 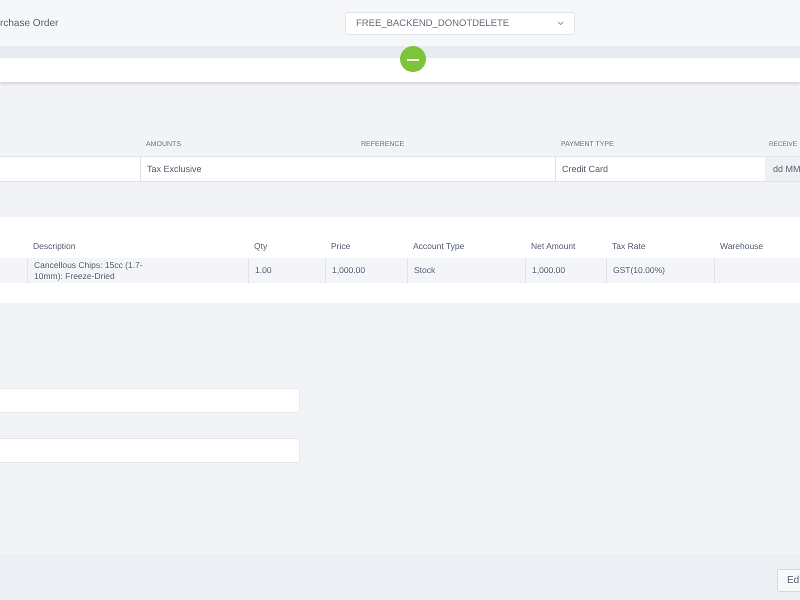 I want to click on edit-button: Ed, so click(x=788, y=580).